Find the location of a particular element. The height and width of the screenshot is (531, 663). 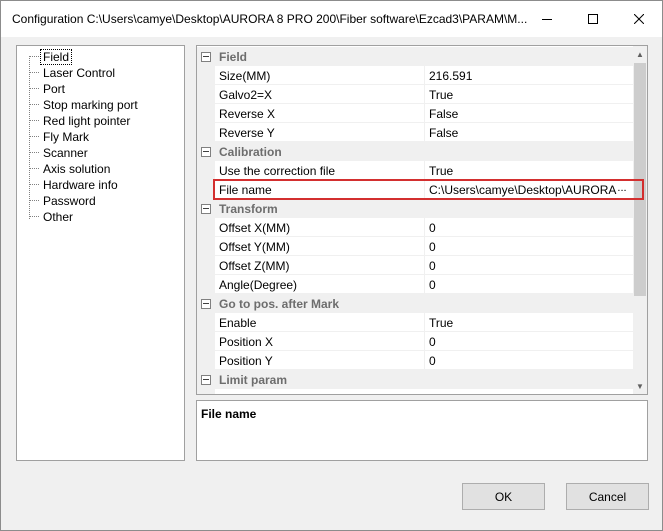

property-row-galvo2: Galvo2=X True is located at coordinates (415, 94).